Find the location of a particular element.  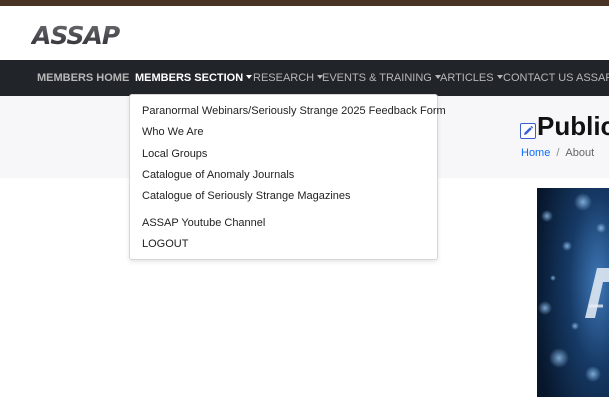

pencil-icon is located at coordinates (529, 130).